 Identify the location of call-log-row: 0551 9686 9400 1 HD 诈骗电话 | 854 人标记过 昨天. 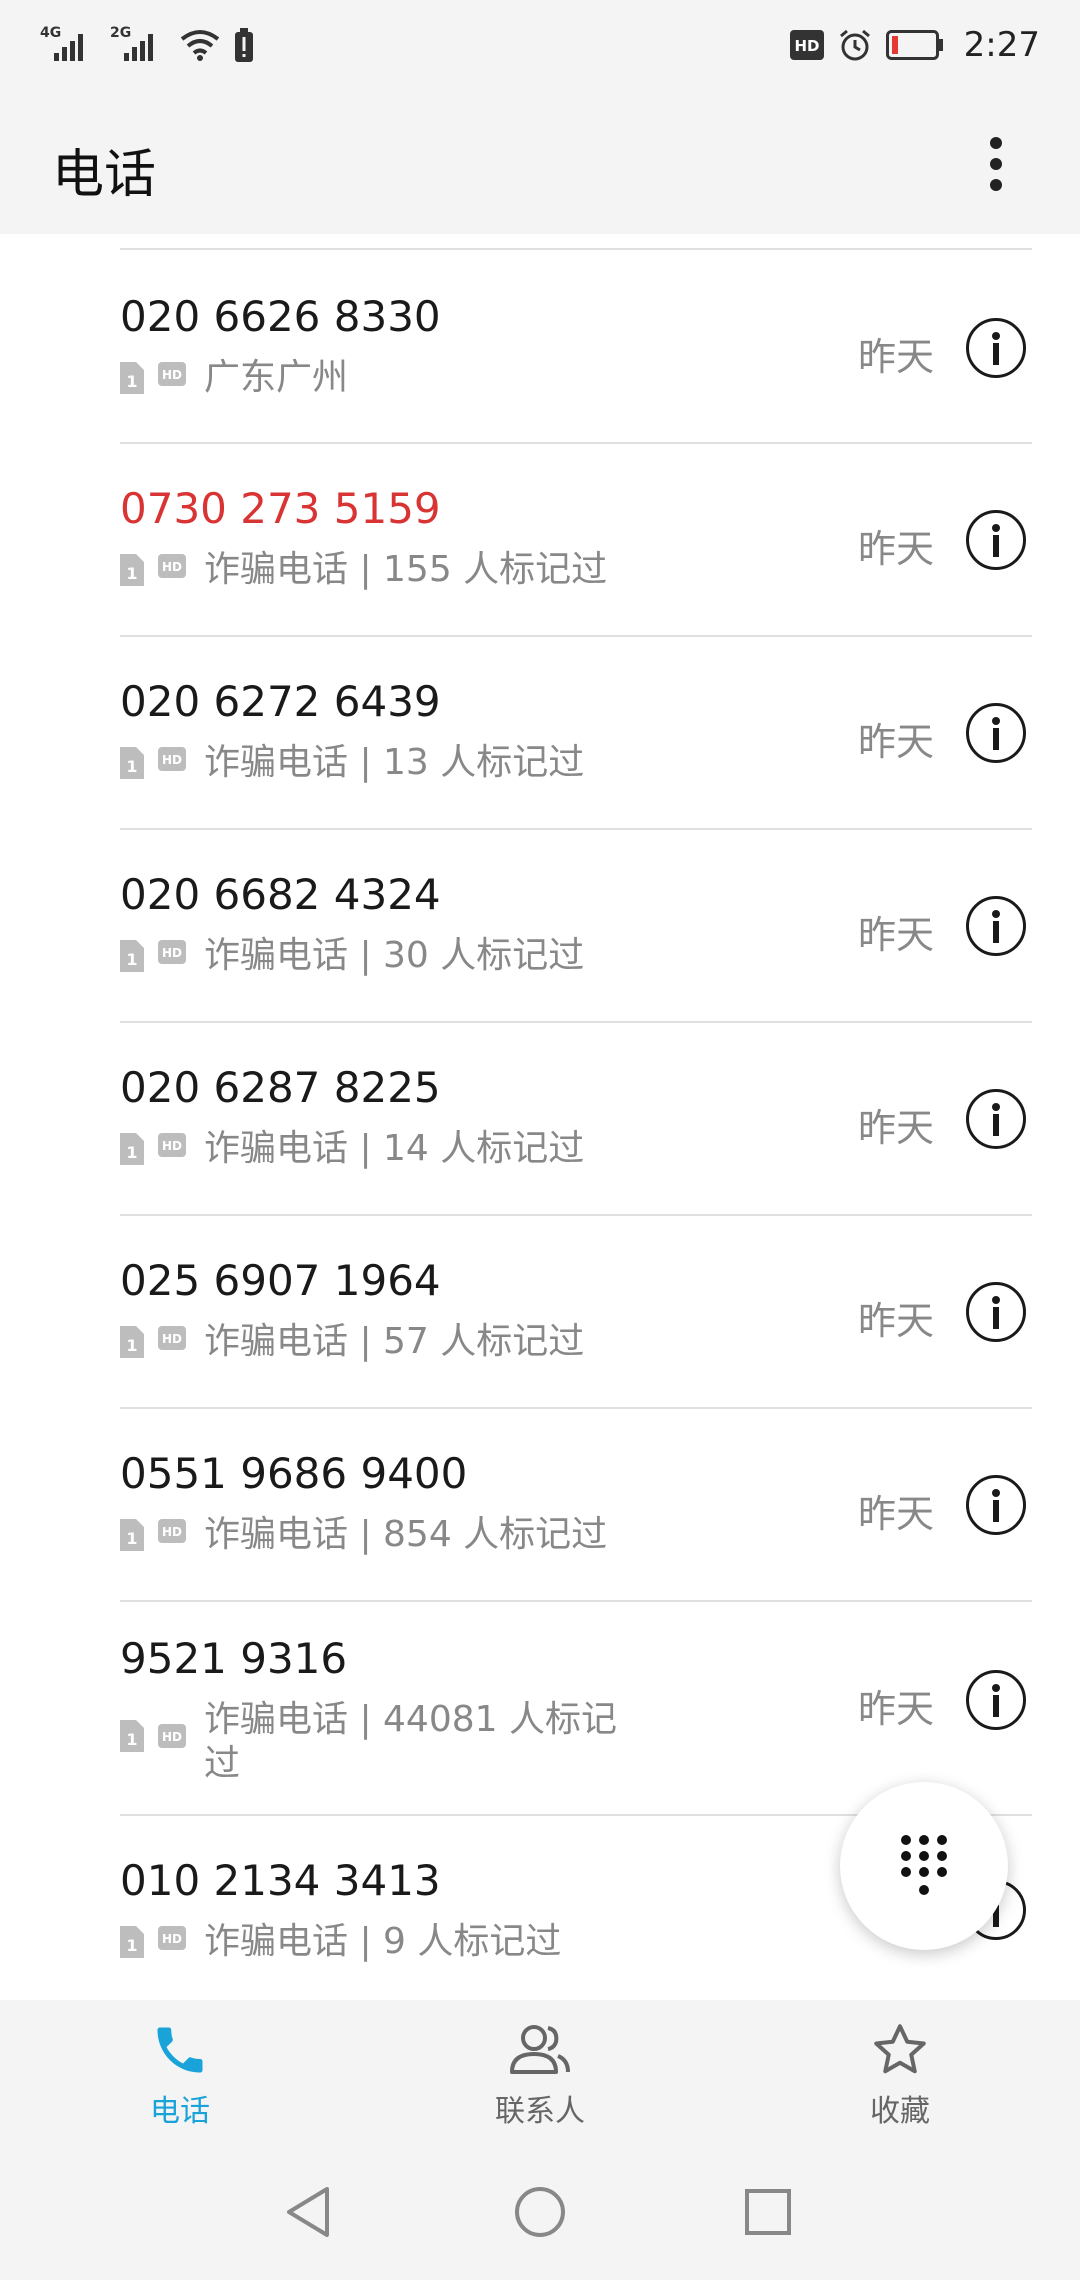
(540, 1505).